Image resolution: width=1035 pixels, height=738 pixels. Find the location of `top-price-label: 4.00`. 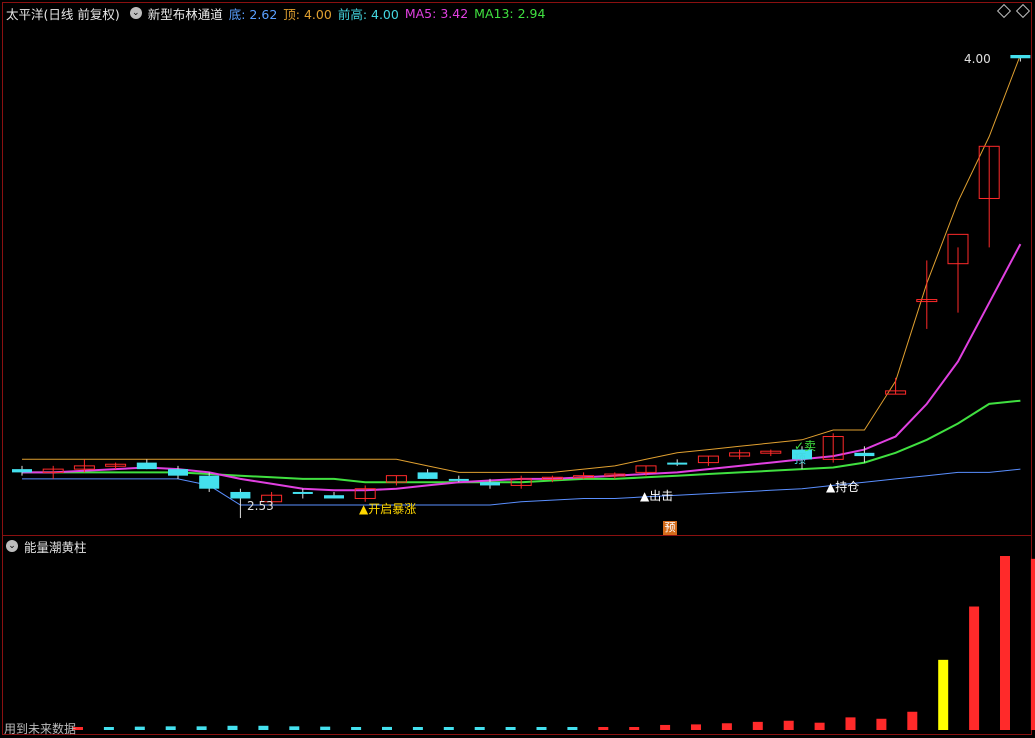

top-price-label: 4.00 is located at coordinates (977, 59).